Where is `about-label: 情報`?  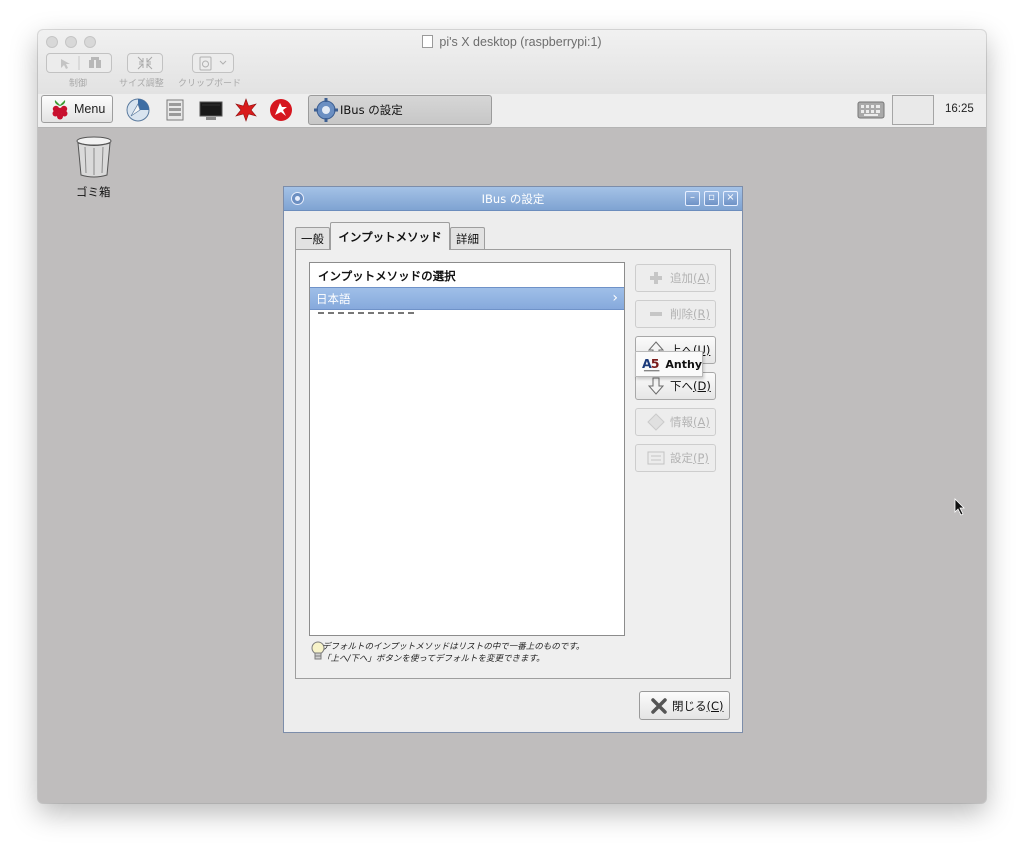
about-label: 情報 is located at coordinates (681, 422).